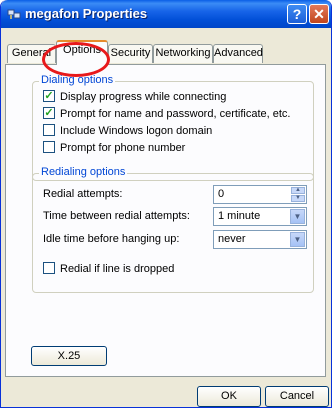  I want to click on redial-if-dropped-option: Redial if line is dropped, so click(108, 269).